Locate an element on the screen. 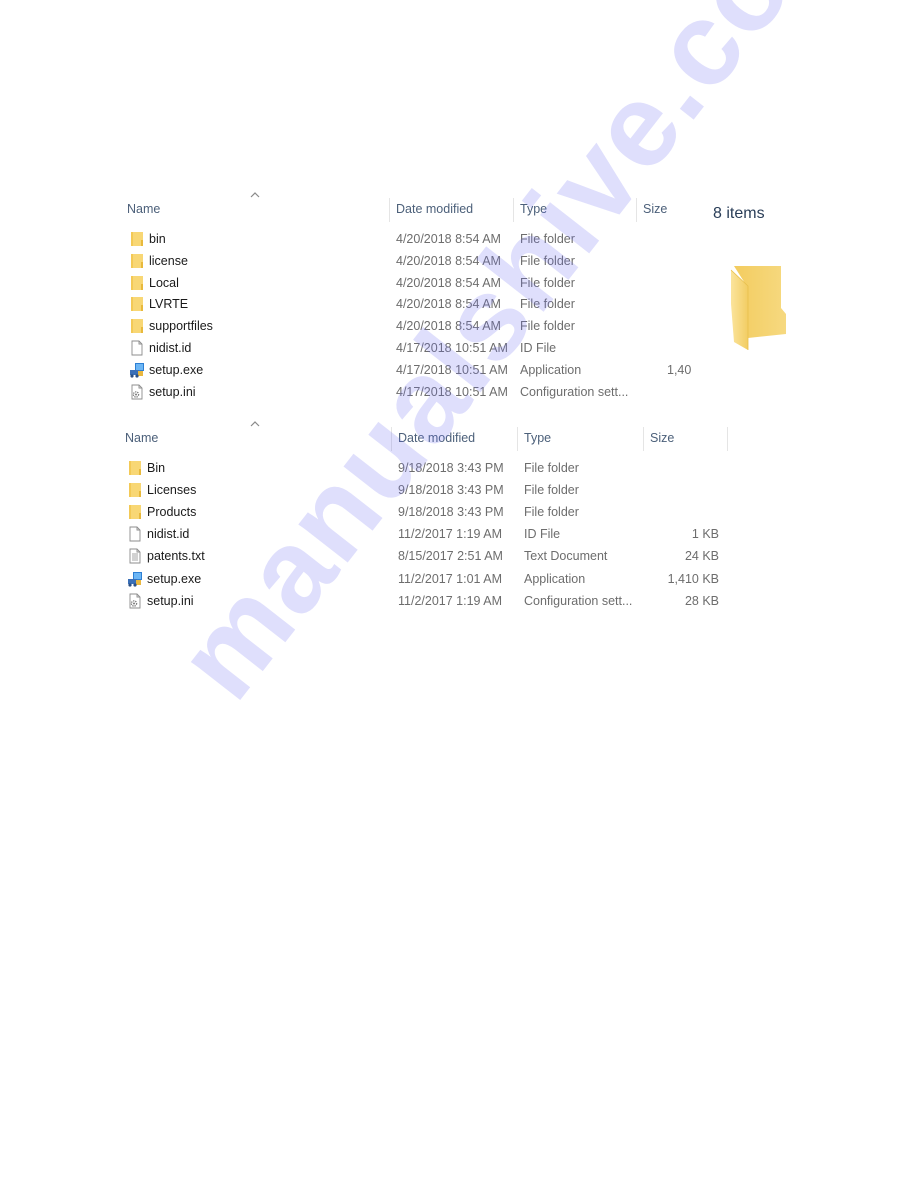  column-divider is located at coordinates (727, 439).